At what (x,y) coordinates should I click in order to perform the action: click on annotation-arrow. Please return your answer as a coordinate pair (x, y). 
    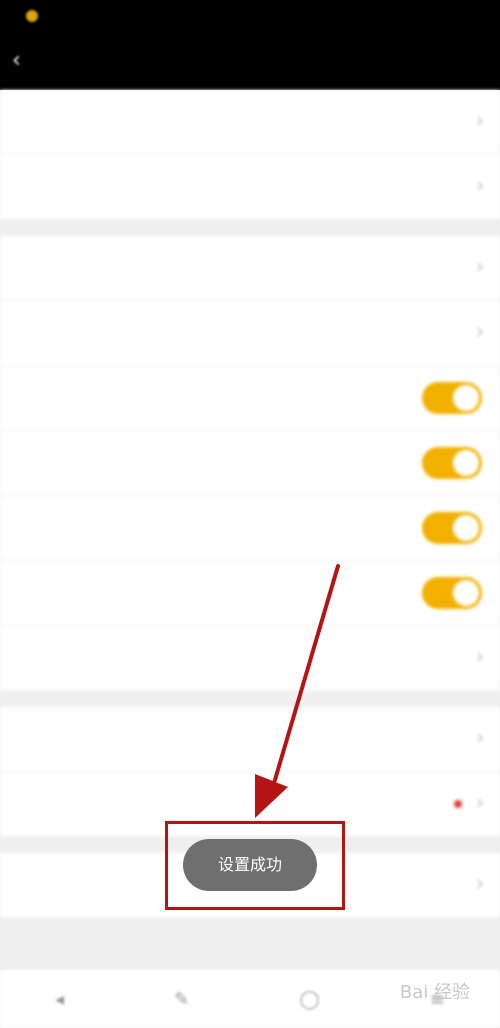
    Looking at the image, I should click on (297, 691).